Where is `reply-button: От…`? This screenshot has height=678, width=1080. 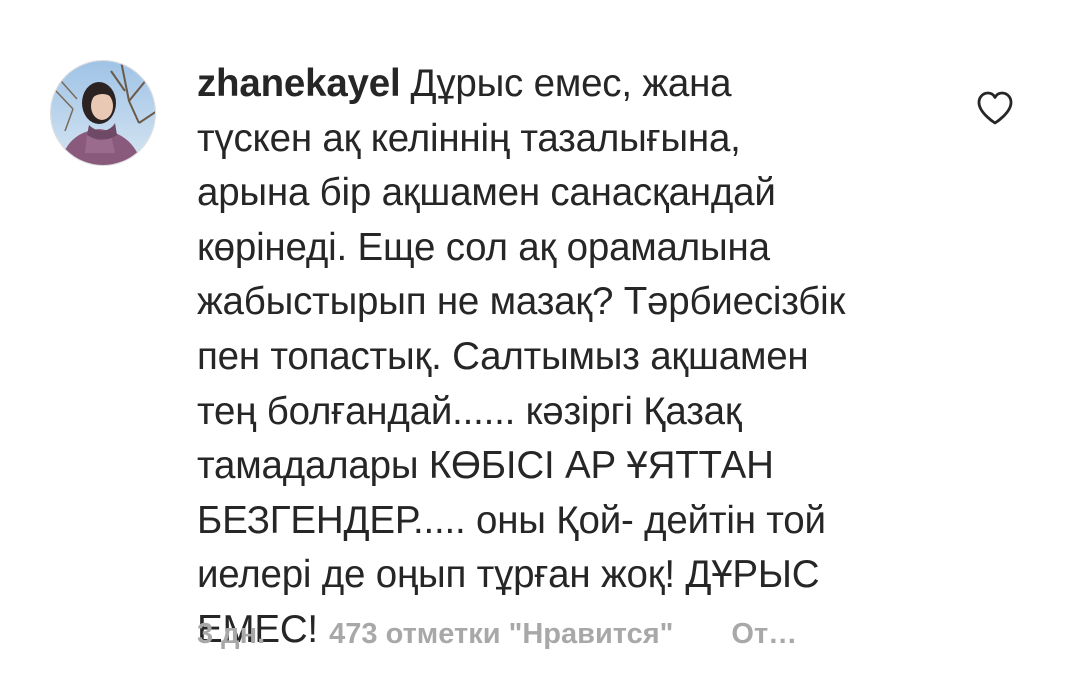
reply-button: От… is located at coordinates (764, 634).